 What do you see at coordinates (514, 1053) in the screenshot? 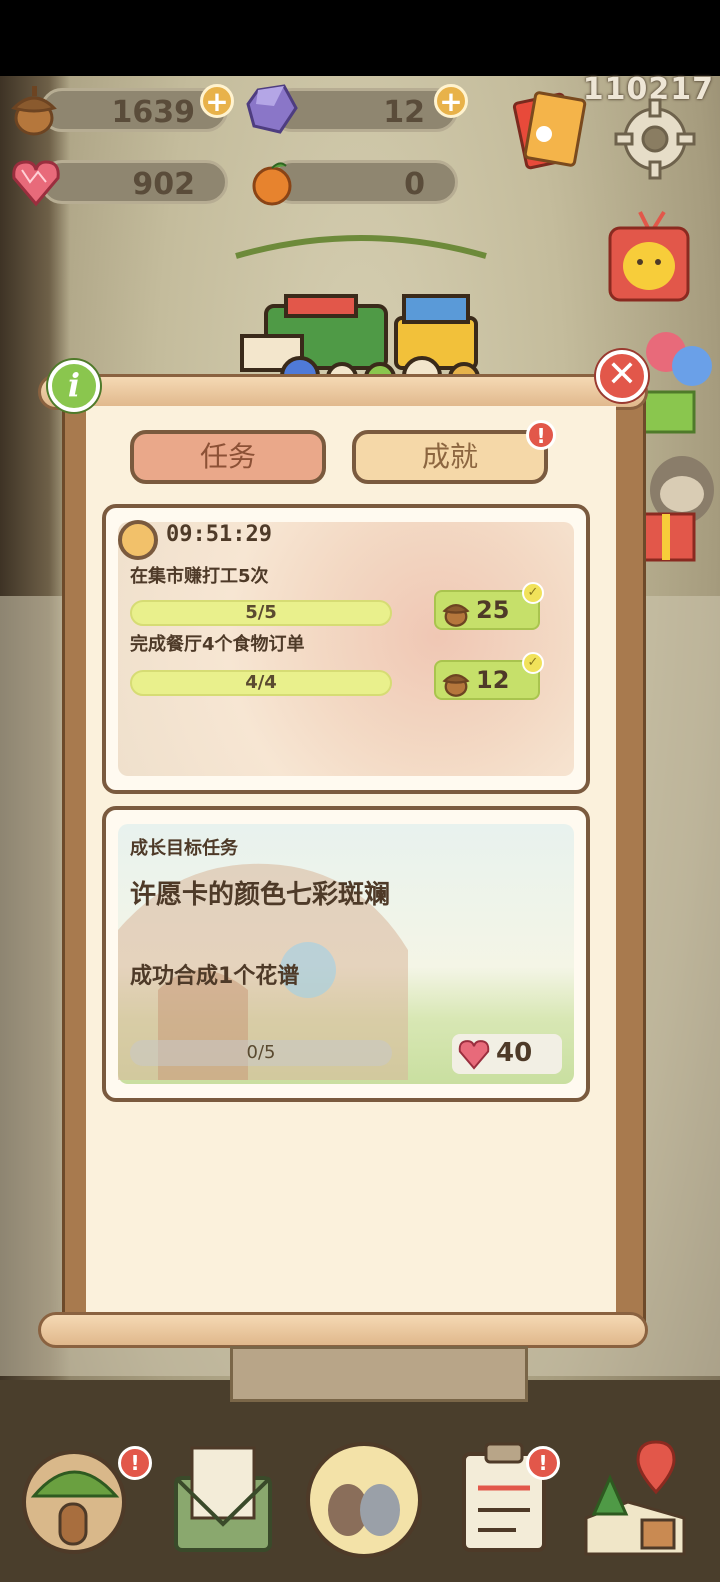
I see `reward-amount: 40` at bounding box center [514, 1053].